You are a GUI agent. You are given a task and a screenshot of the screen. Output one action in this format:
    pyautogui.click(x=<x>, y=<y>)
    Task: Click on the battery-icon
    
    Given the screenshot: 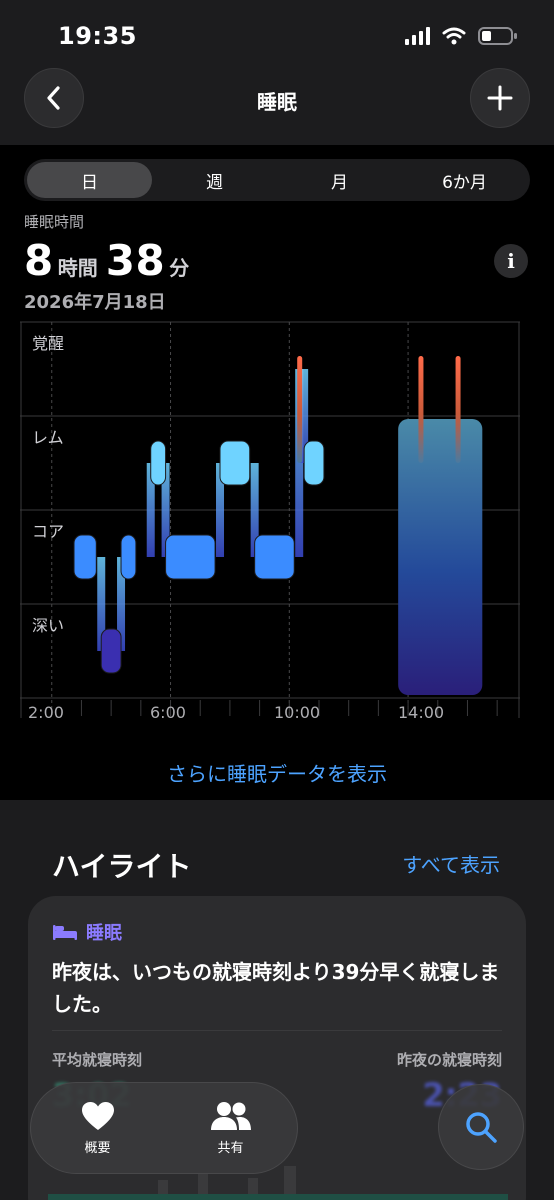 What is the action you would take?
    pyautogui.click(x=497, y=36)
    